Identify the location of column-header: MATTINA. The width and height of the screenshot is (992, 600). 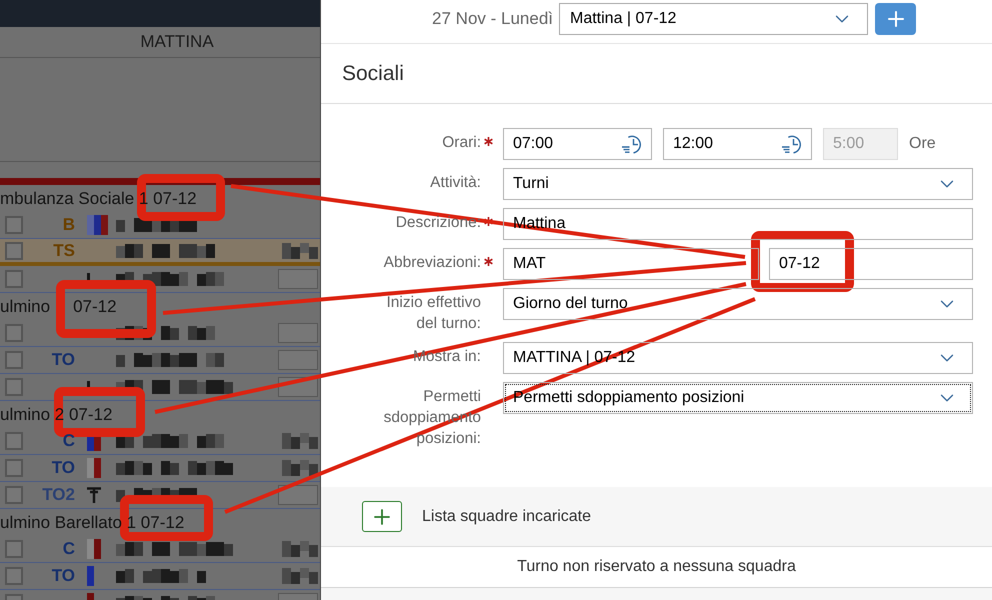
(177, 42).